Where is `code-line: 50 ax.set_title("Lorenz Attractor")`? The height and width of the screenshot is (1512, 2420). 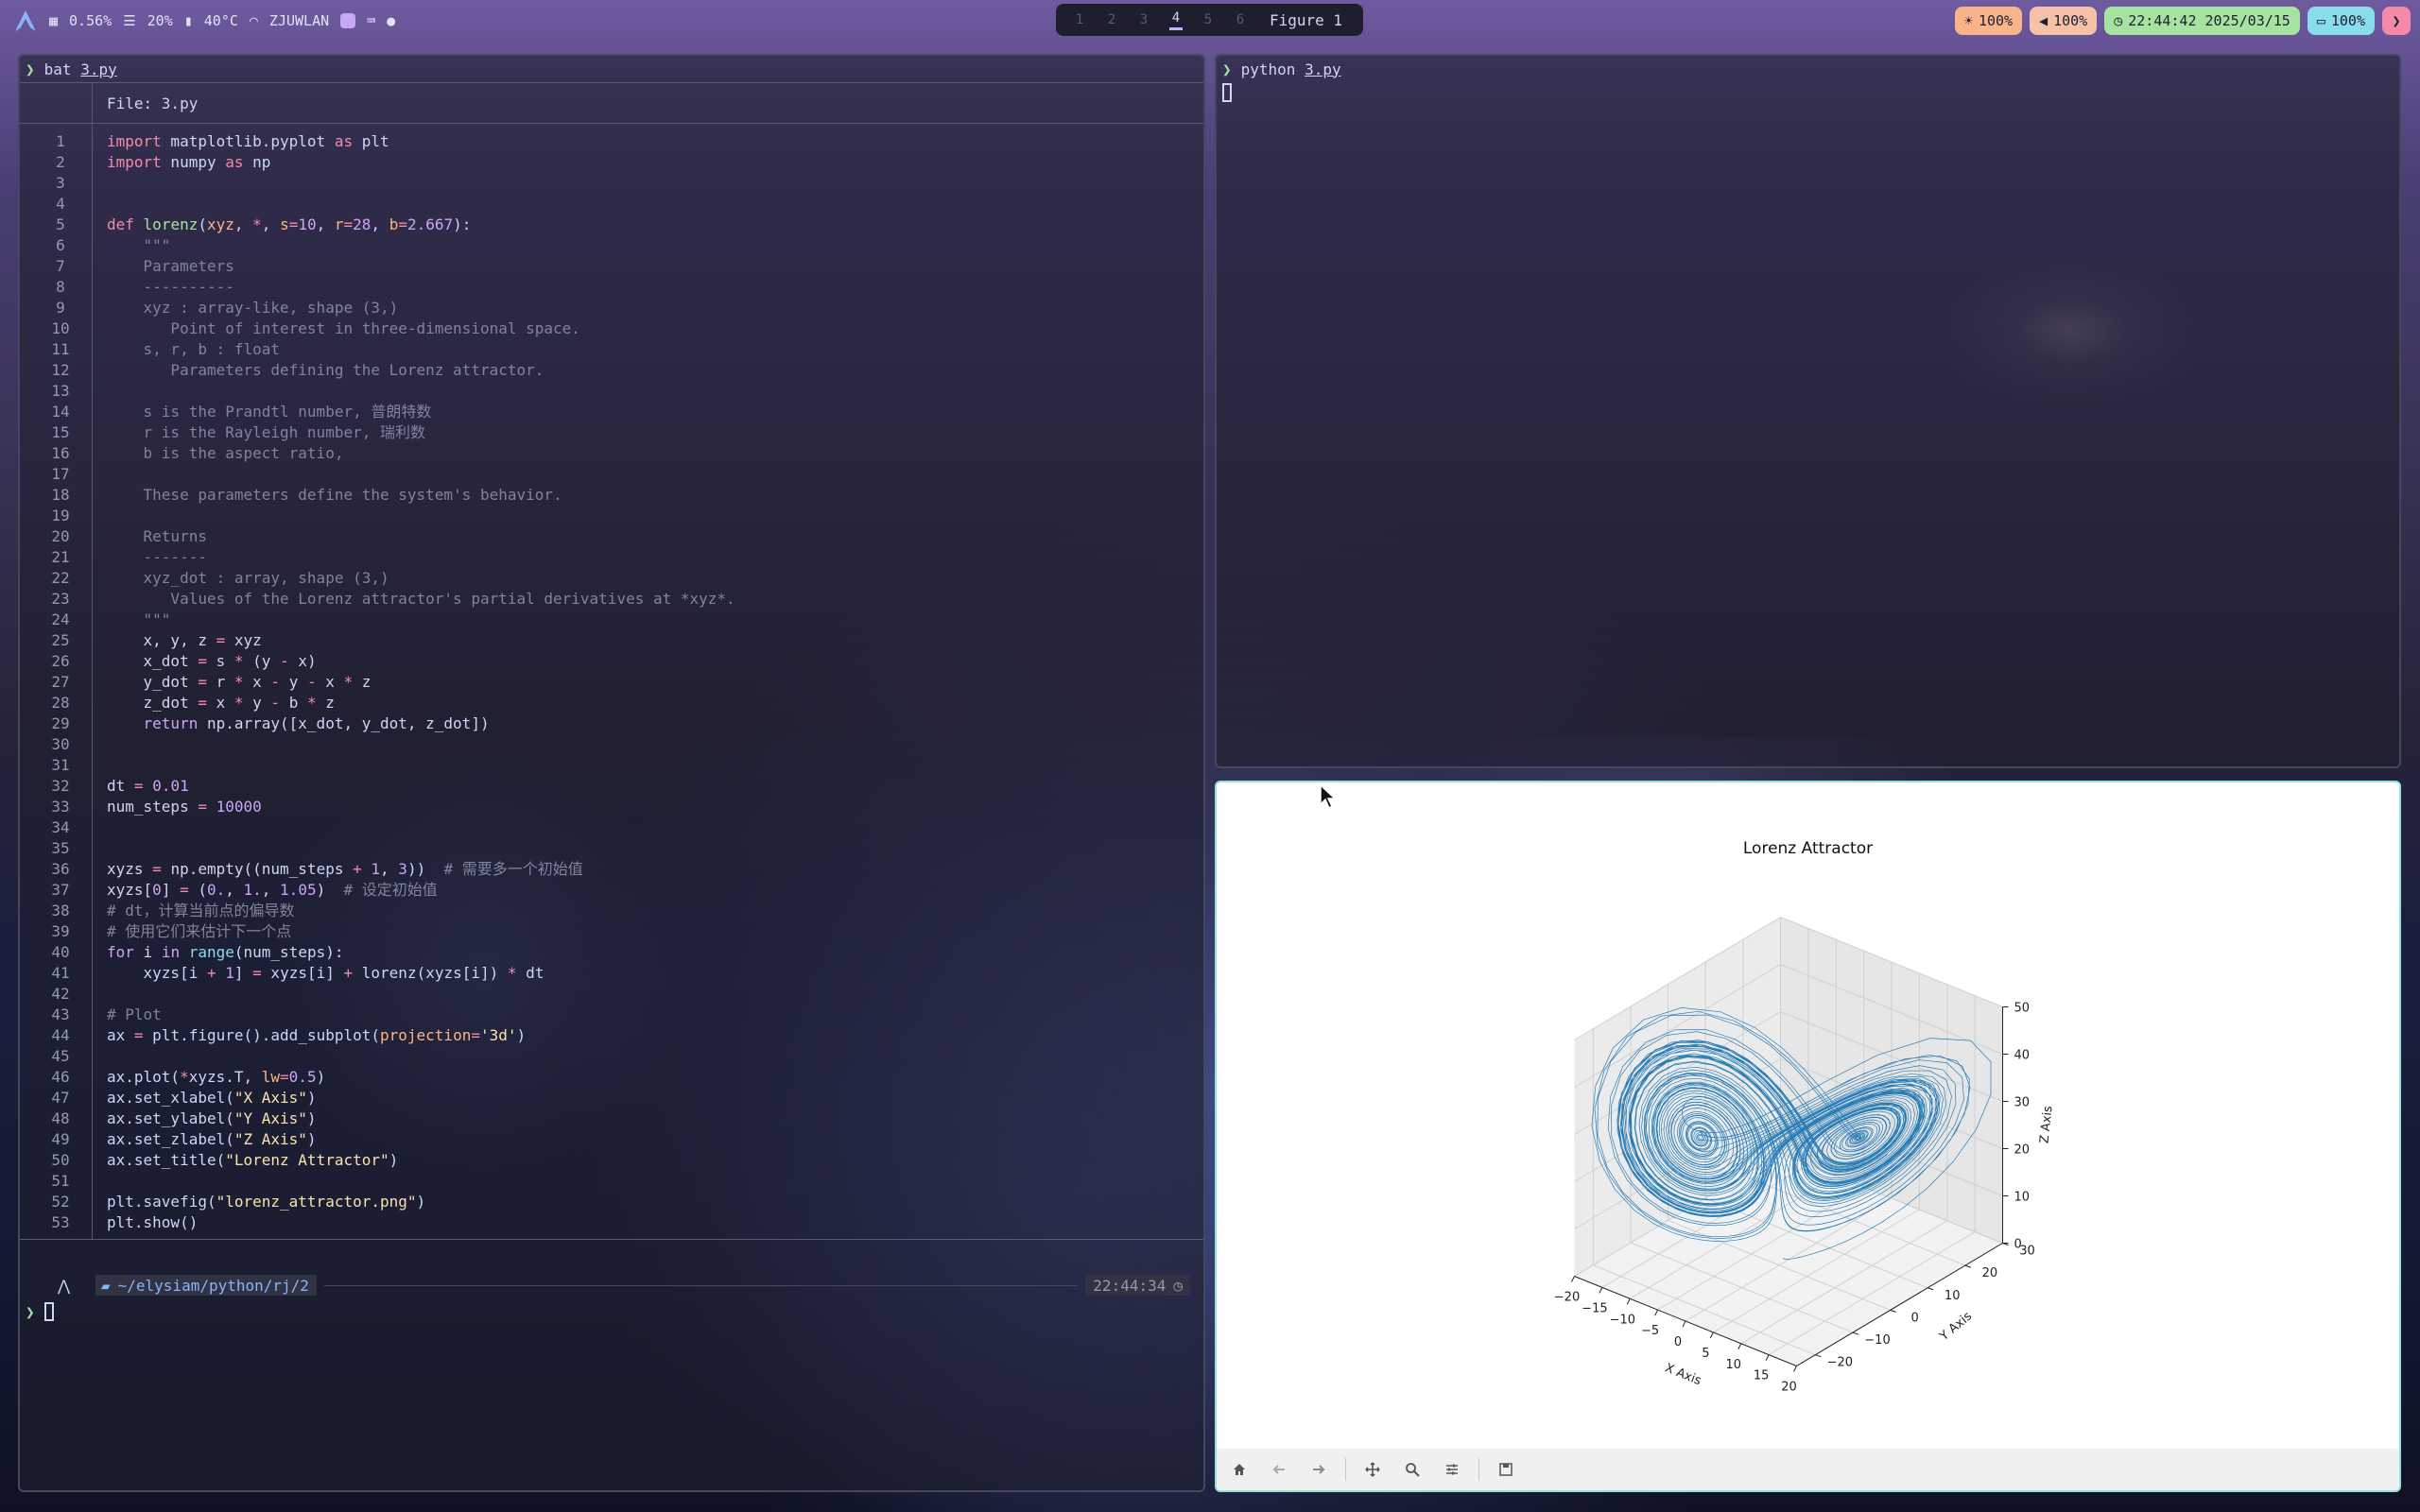 code-line: 50 ax.set_title("Lorenz Attractor") is located at coordinates (611, 1160).